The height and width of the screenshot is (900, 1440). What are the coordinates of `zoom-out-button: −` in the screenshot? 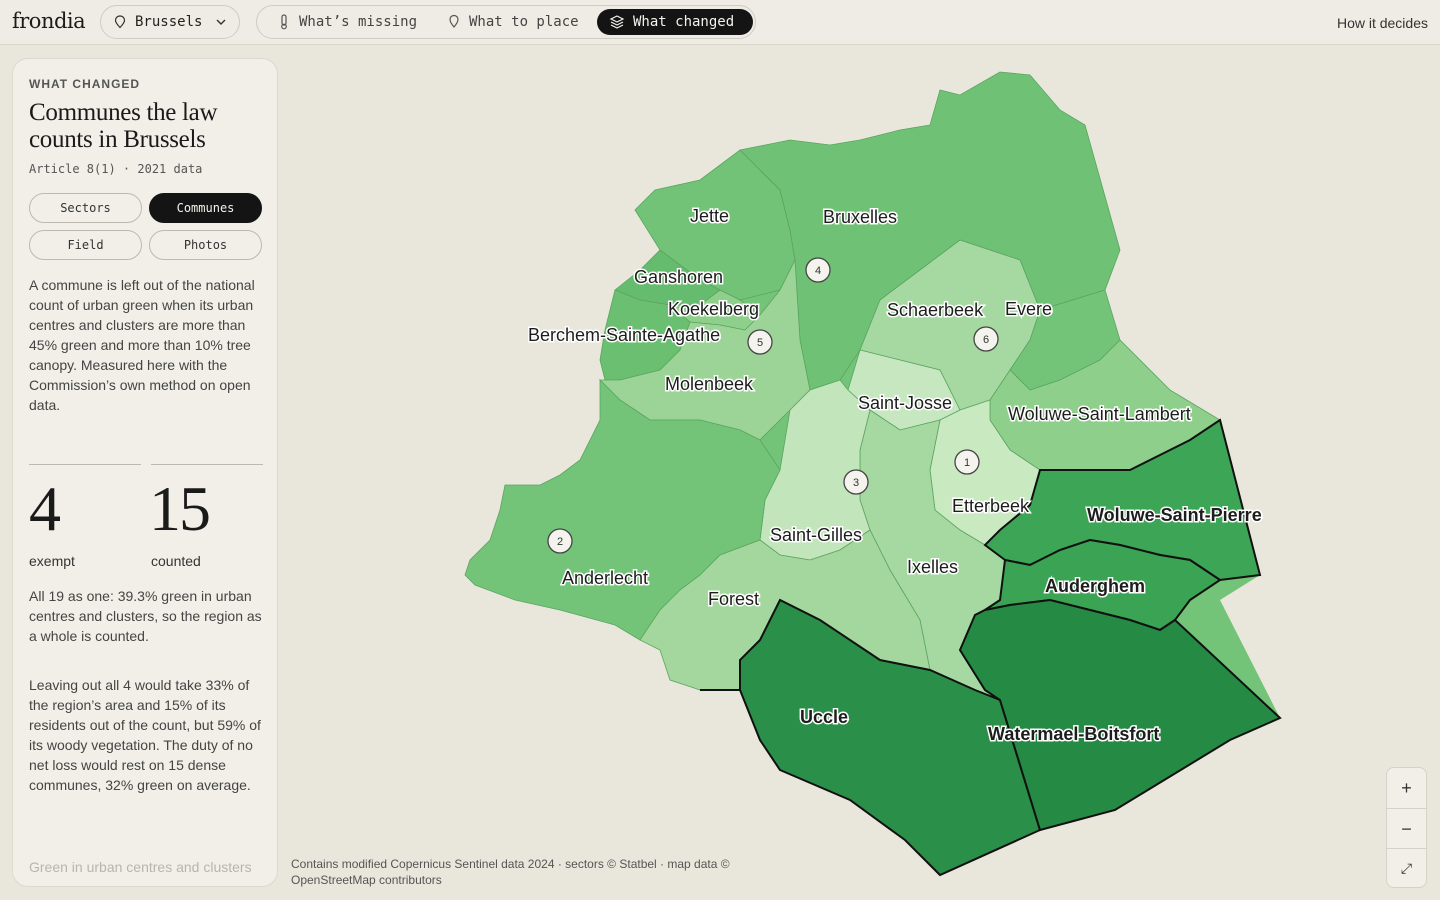 It's located at (1406, 829).